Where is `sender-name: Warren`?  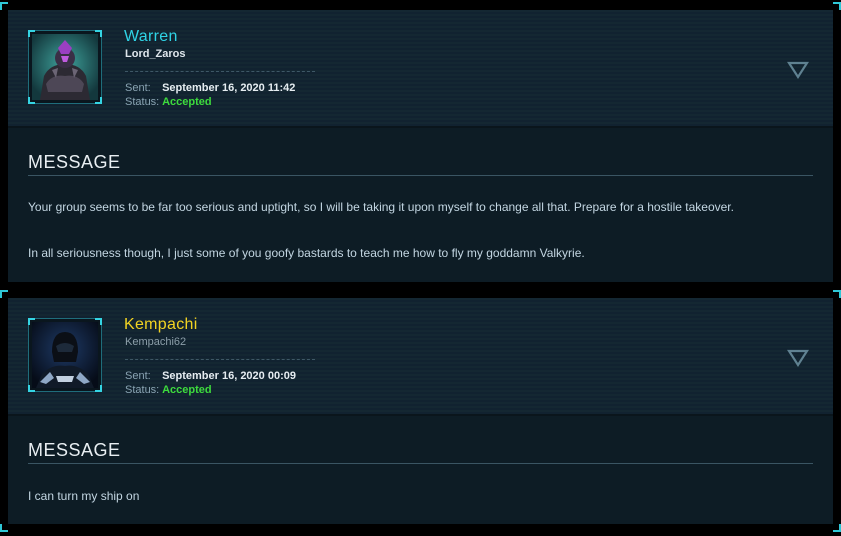 sender-name: Warren is located at coordinates (151, 37).